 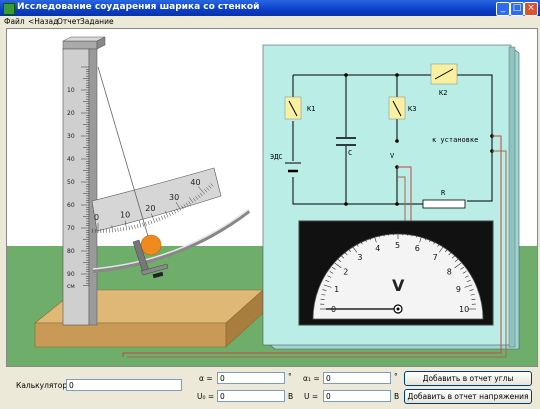 What do you see at coordinates (206, 396) in the screenshot?
I see `u0-label: U₀ =` at bounding box center [206, 396].